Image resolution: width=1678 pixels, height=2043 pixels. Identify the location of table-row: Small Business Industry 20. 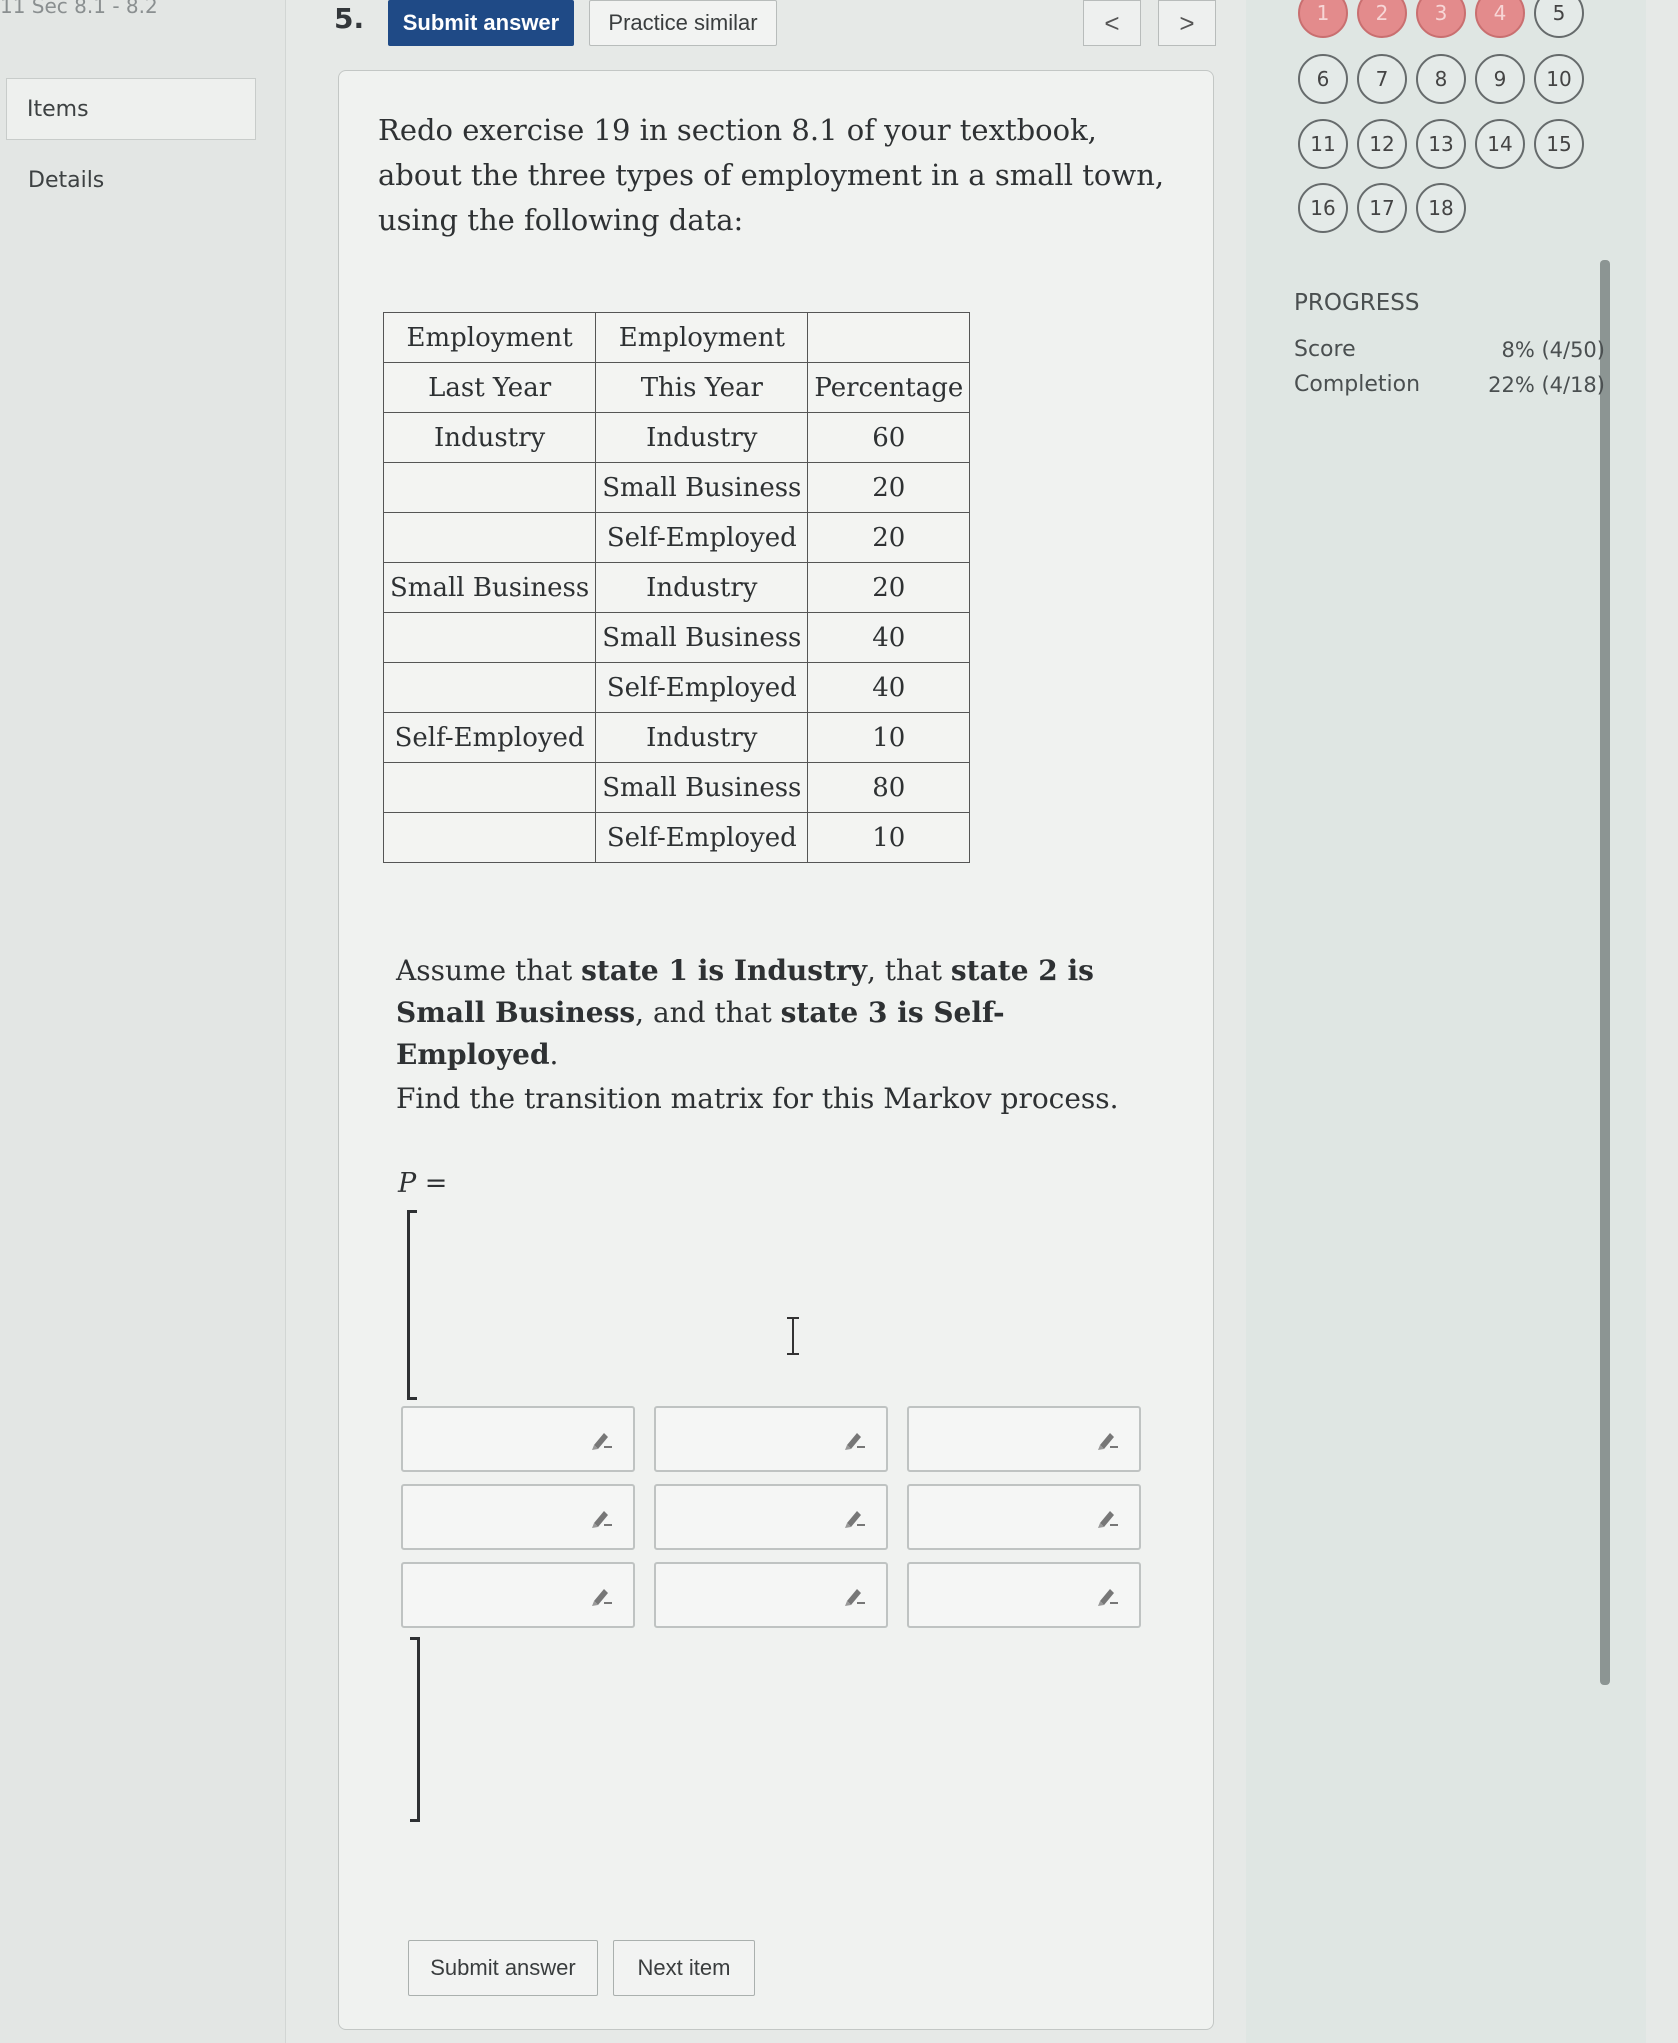
(676, 587).